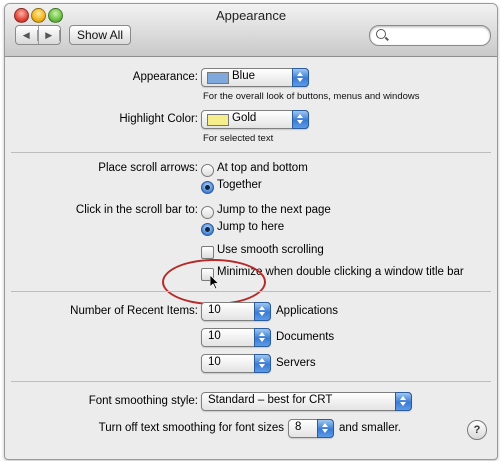  What do you see at coordinates (218, 120) in the screenshot?
I see `gold-swatch` at bounding box center [218, 120].